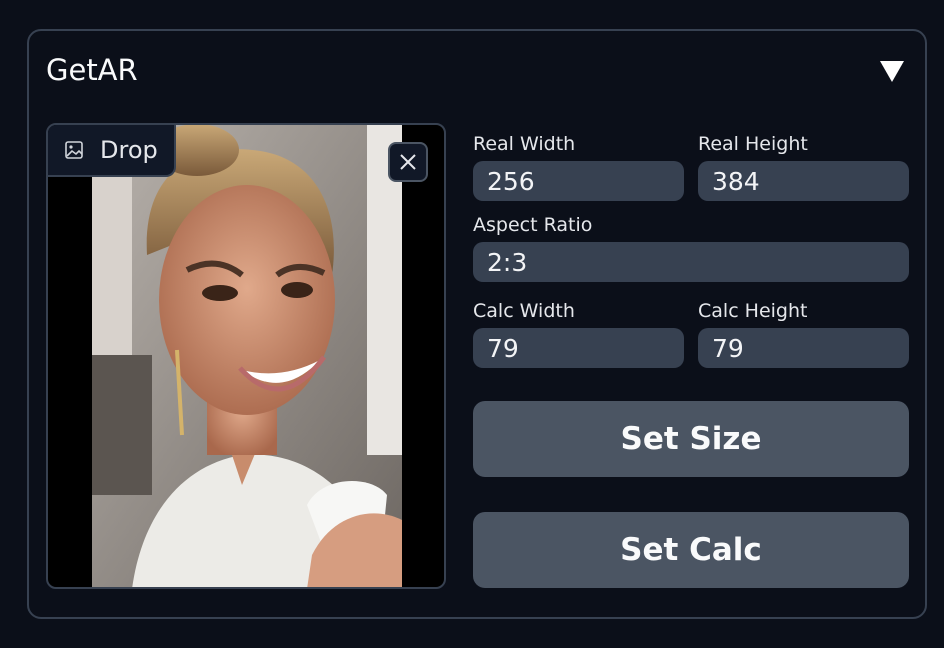 This screenshot has height=648, width=944. I want to click on calc-height-label: Calc Height, so click(753, 311).